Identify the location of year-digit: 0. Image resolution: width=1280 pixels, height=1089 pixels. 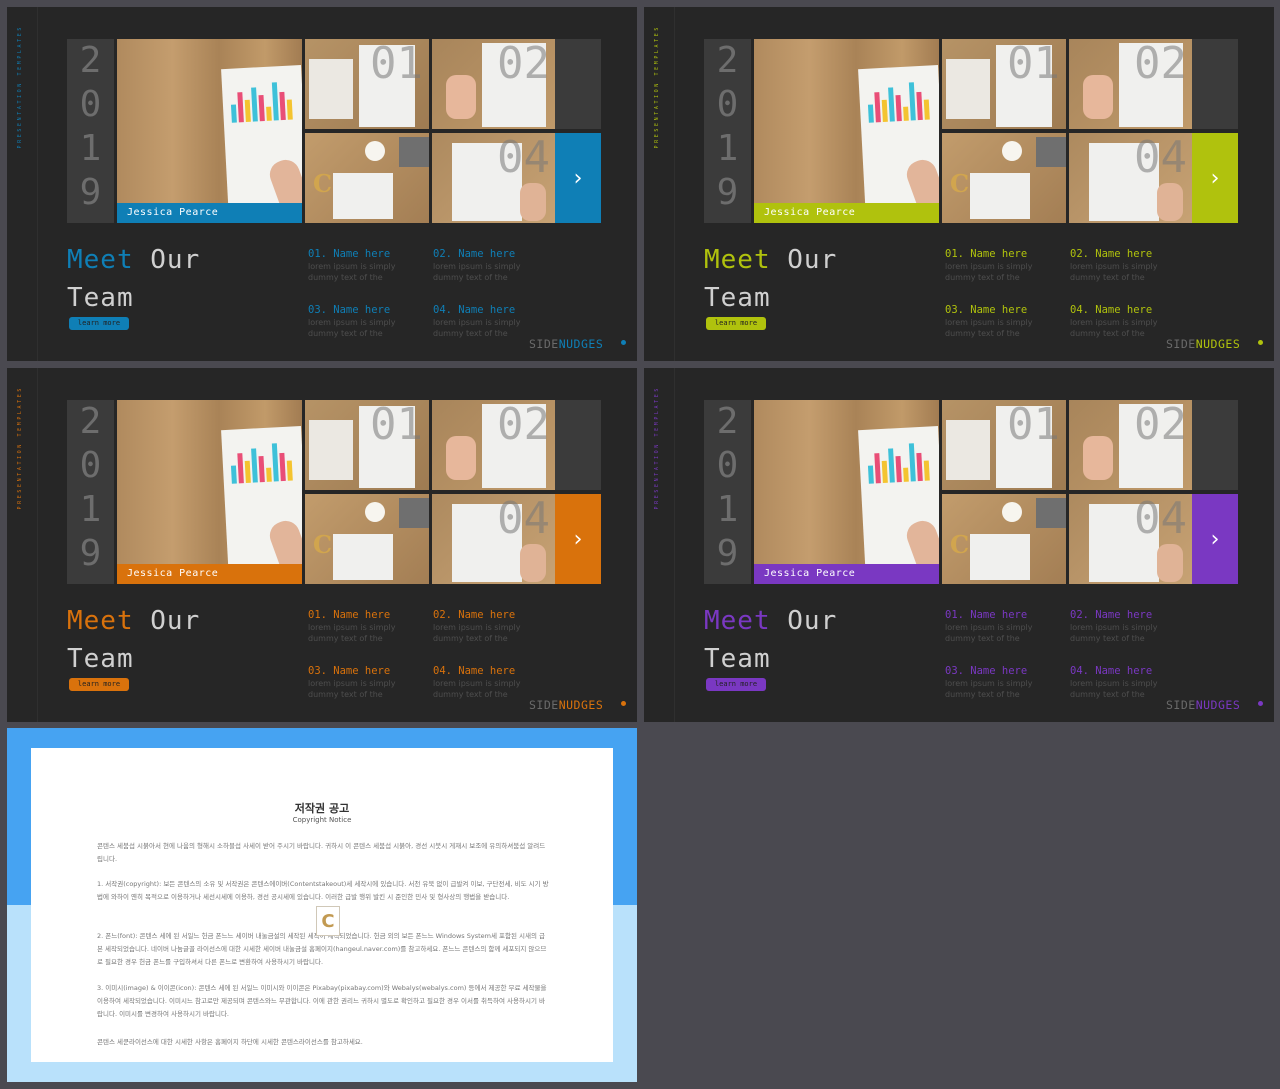
(90, 465).